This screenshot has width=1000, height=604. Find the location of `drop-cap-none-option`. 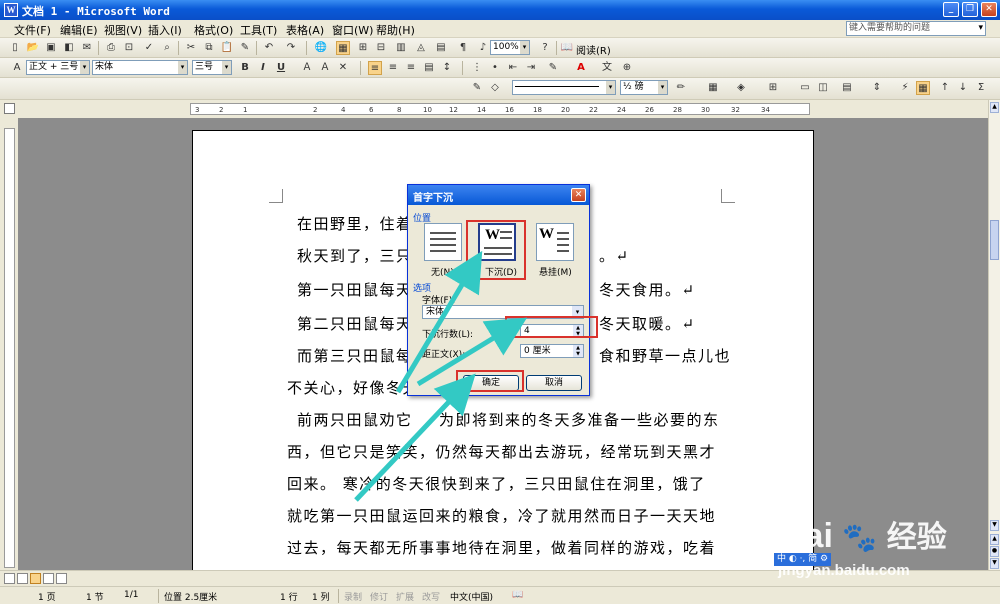

drop-cap-none-option is located at coordinates (443, 242).